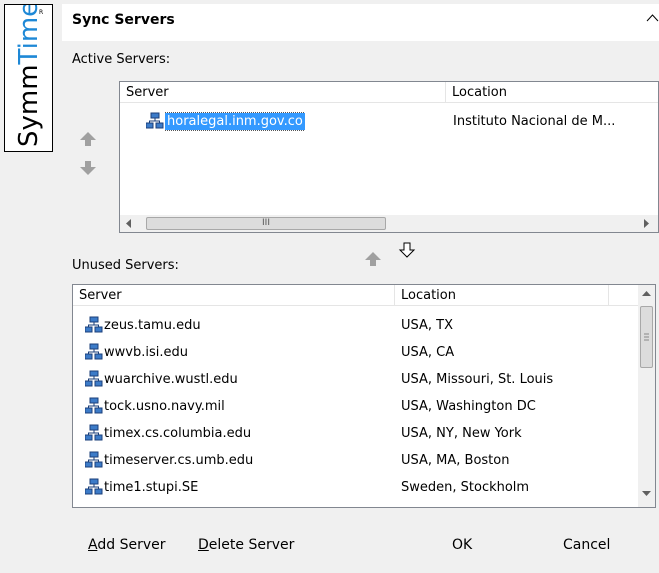 The height and width of the screenshot is (573, 659). Describe the element at coordinates (178, 433) in the screenshot. I see `server-name: timex.cs.columbia.edu` at that location.